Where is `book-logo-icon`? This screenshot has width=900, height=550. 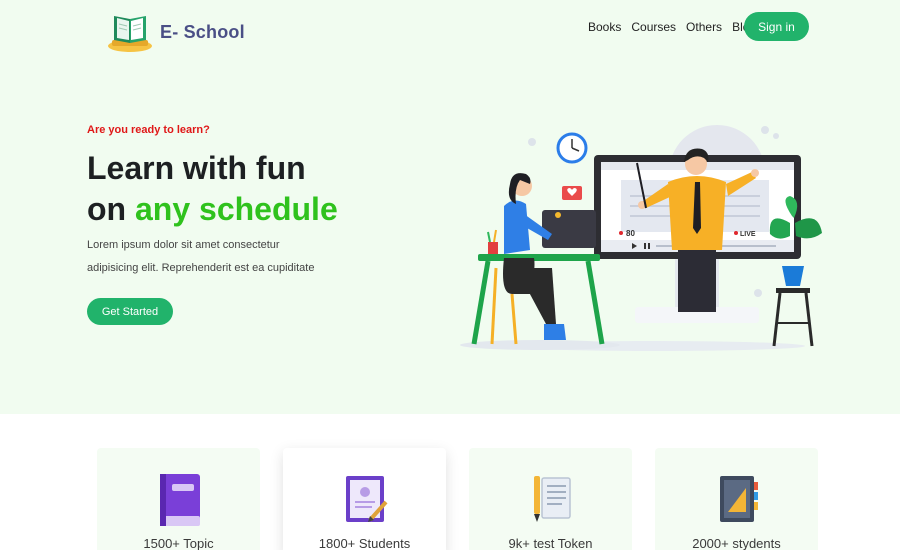
book-logo-icon is located at coordinates (130, 34).